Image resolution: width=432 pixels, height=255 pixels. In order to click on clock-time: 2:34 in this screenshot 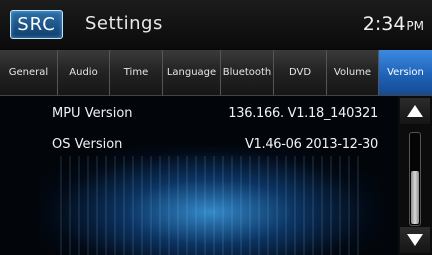, I will do `click(384, 24)`.